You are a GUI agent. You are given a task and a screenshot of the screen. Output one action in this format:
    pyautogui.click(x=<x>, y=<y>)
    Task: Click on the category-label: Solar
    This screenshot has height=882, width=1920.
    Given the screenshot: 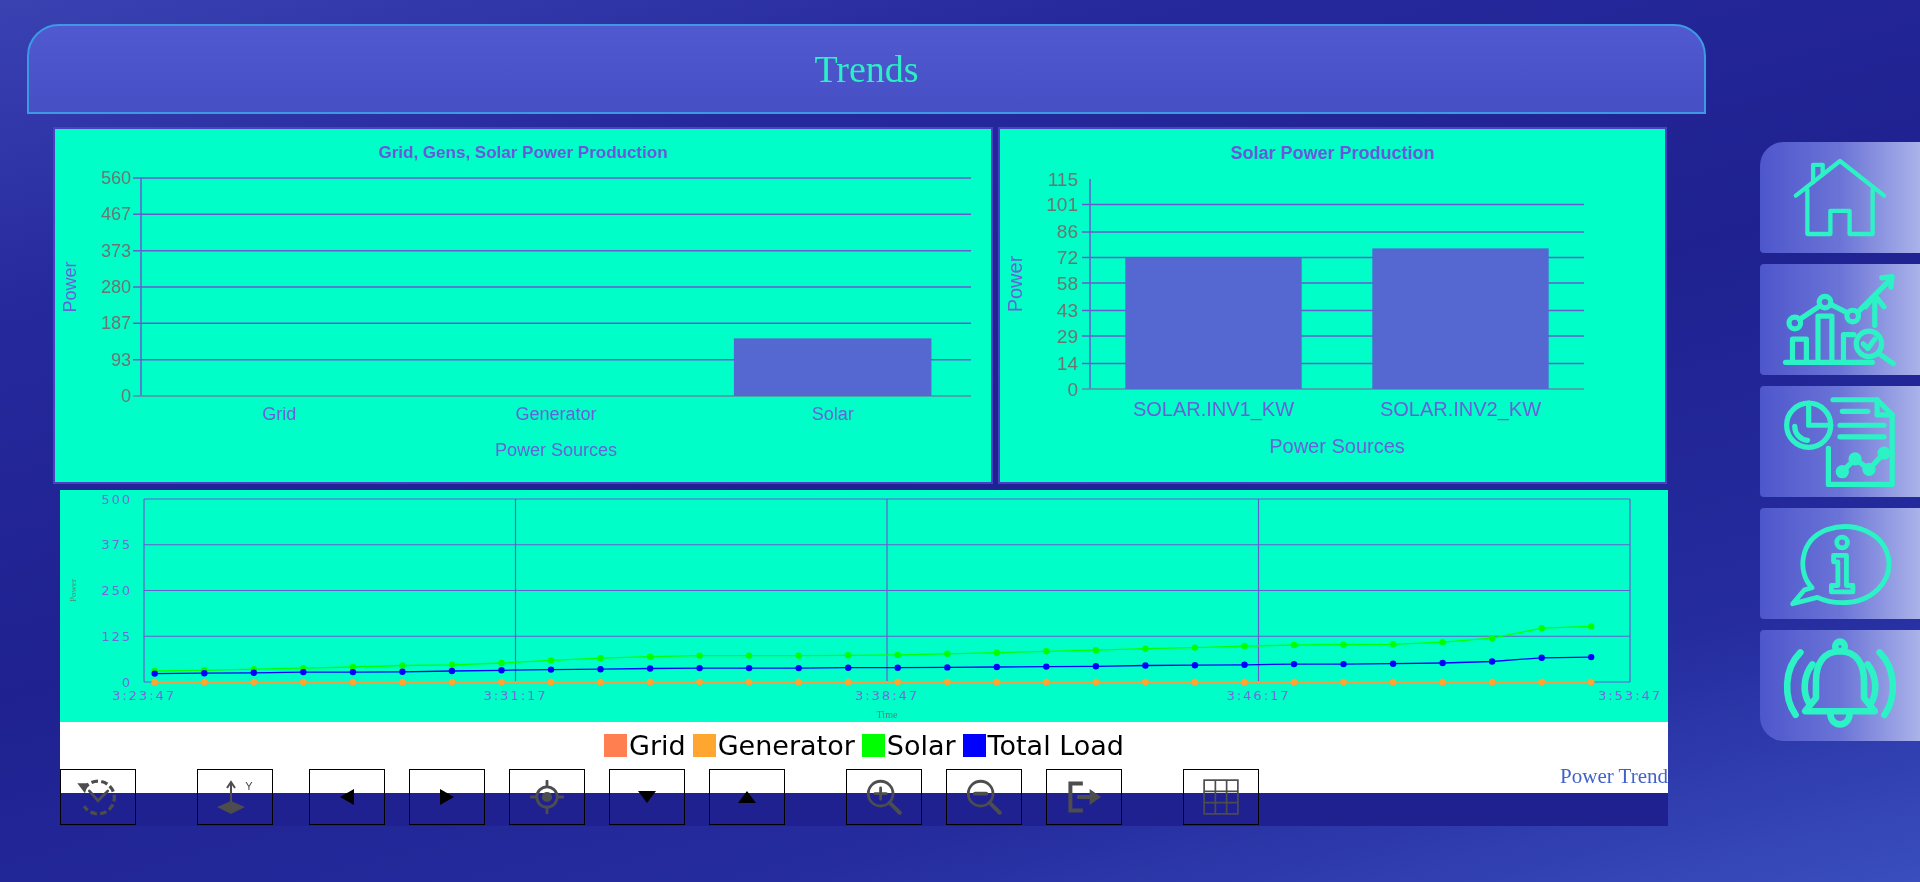 What is the action you would take?
    pyautogui.click(x=832, y=414)
    